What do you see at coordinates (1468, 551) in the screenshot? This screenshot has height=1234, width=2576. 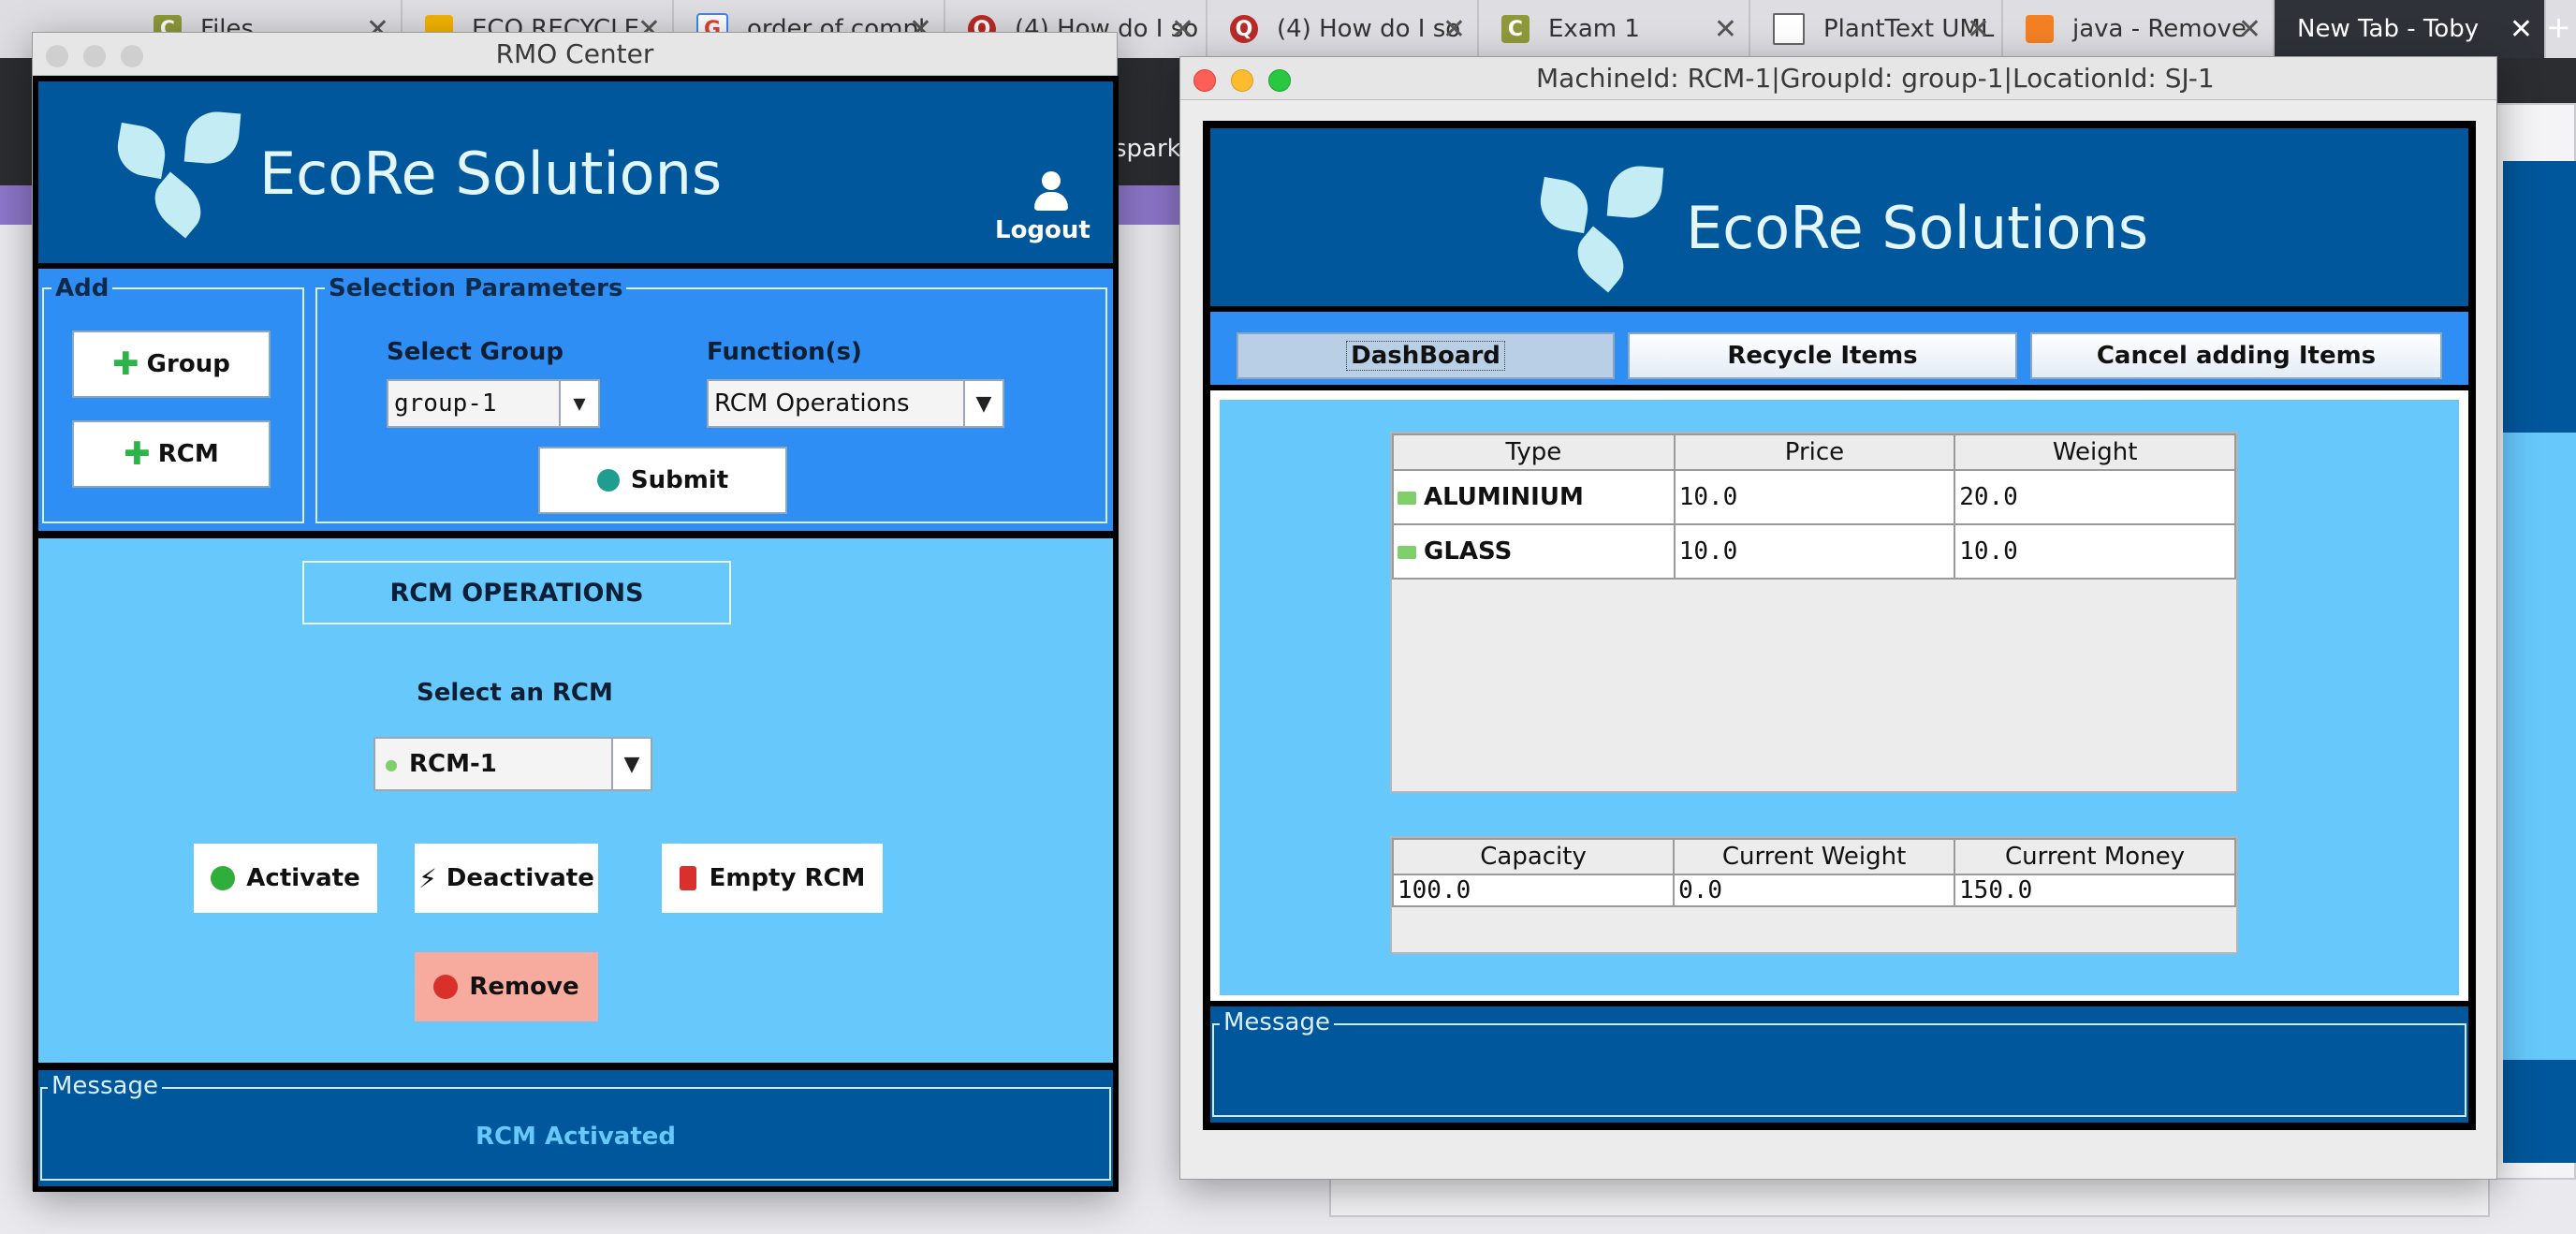 I see `cell-type-text: GLASS` at bounding box center [1468, 551].